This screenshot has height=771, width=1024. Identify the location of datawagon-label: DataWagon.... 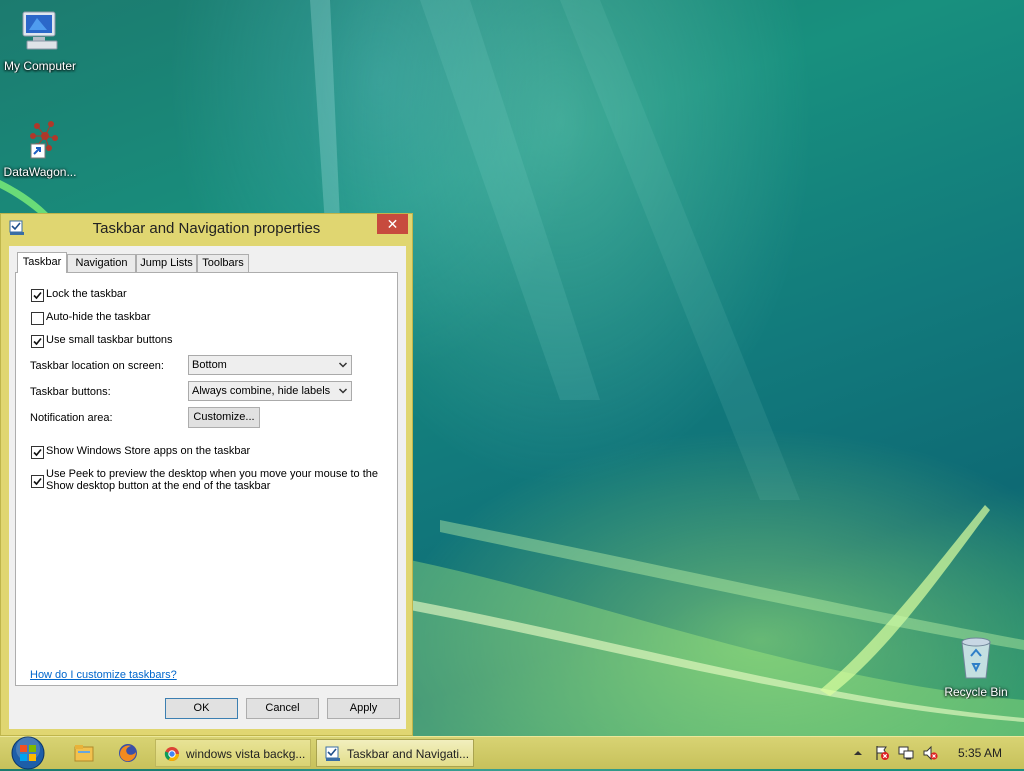
(40, 172).